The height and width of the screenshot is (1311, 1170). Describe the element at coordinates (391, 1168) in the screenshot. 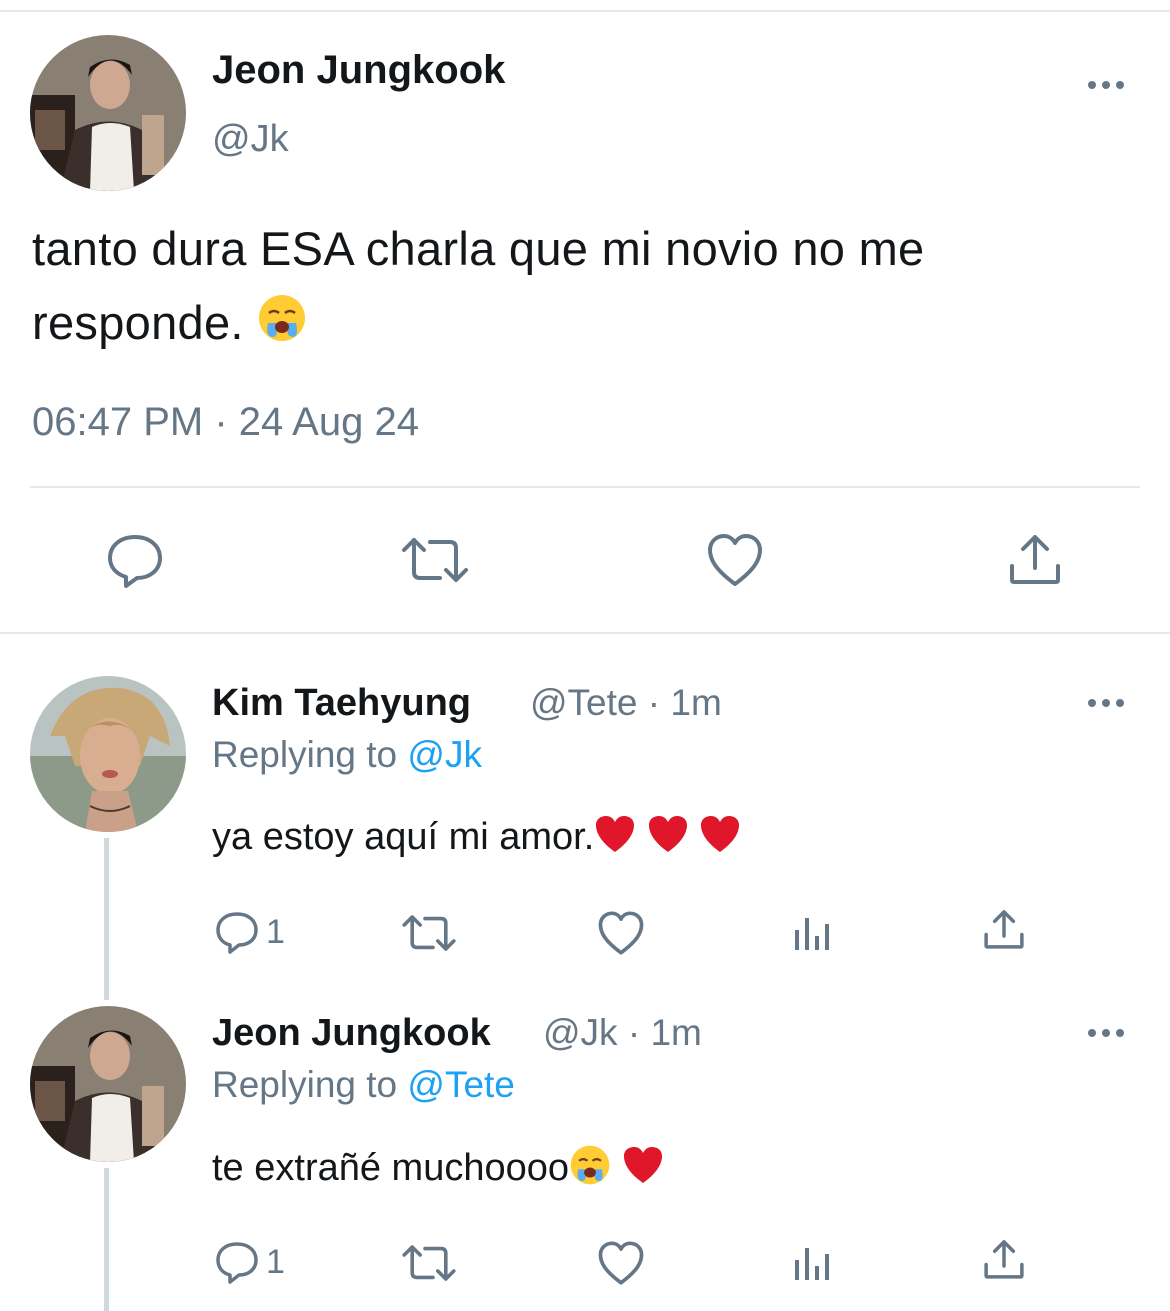

I see `reply-text: te extrañé muchoooo` at that location.